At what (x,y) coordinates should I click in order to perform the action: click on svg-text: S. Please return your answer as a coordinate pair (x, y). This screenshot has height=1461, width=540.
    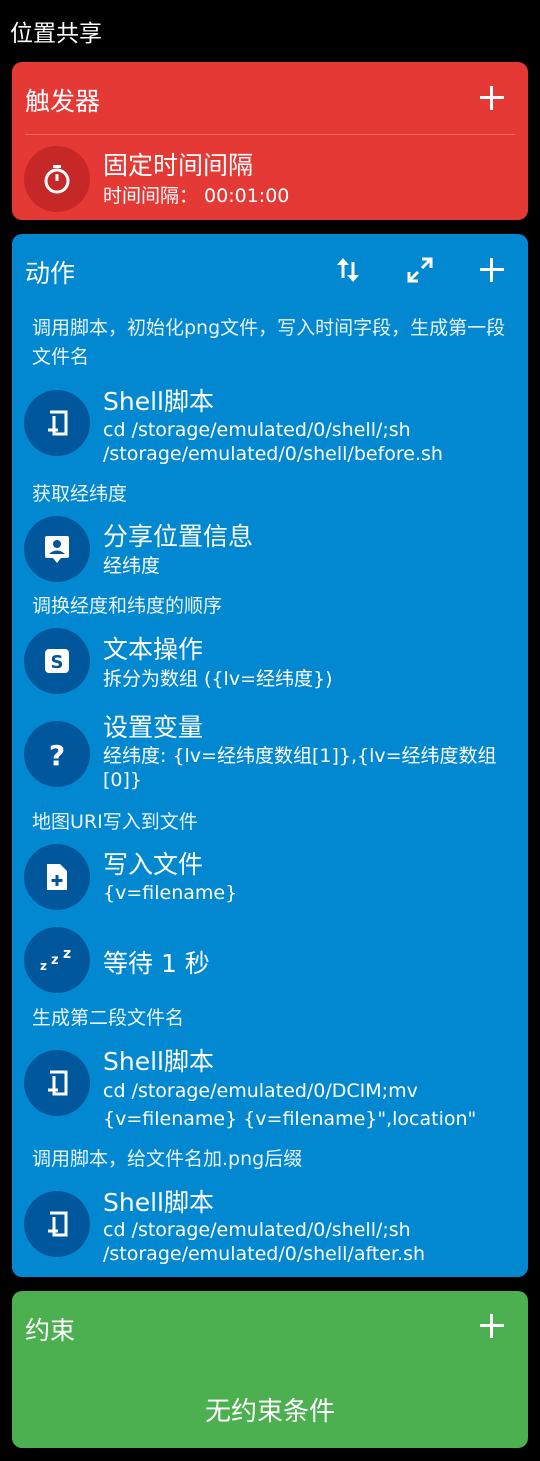
    Looking at the image, I should click on (57, 662).